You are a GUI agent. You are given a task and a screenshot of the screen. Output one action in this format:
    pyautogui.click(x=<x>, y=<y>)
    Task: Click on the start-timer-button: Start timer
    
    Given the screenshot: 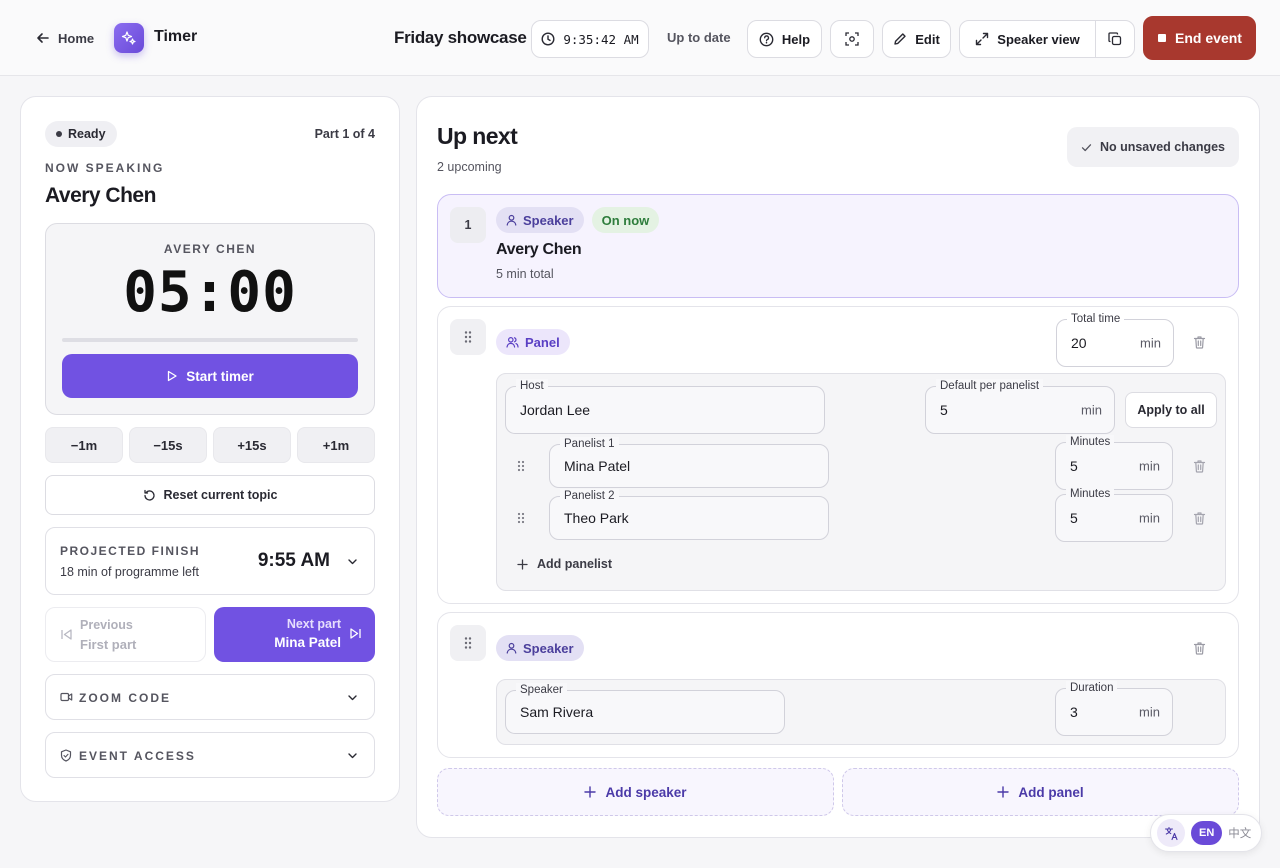 What is the action you would take?
    pyautogui.click(x=210, y=376)
    